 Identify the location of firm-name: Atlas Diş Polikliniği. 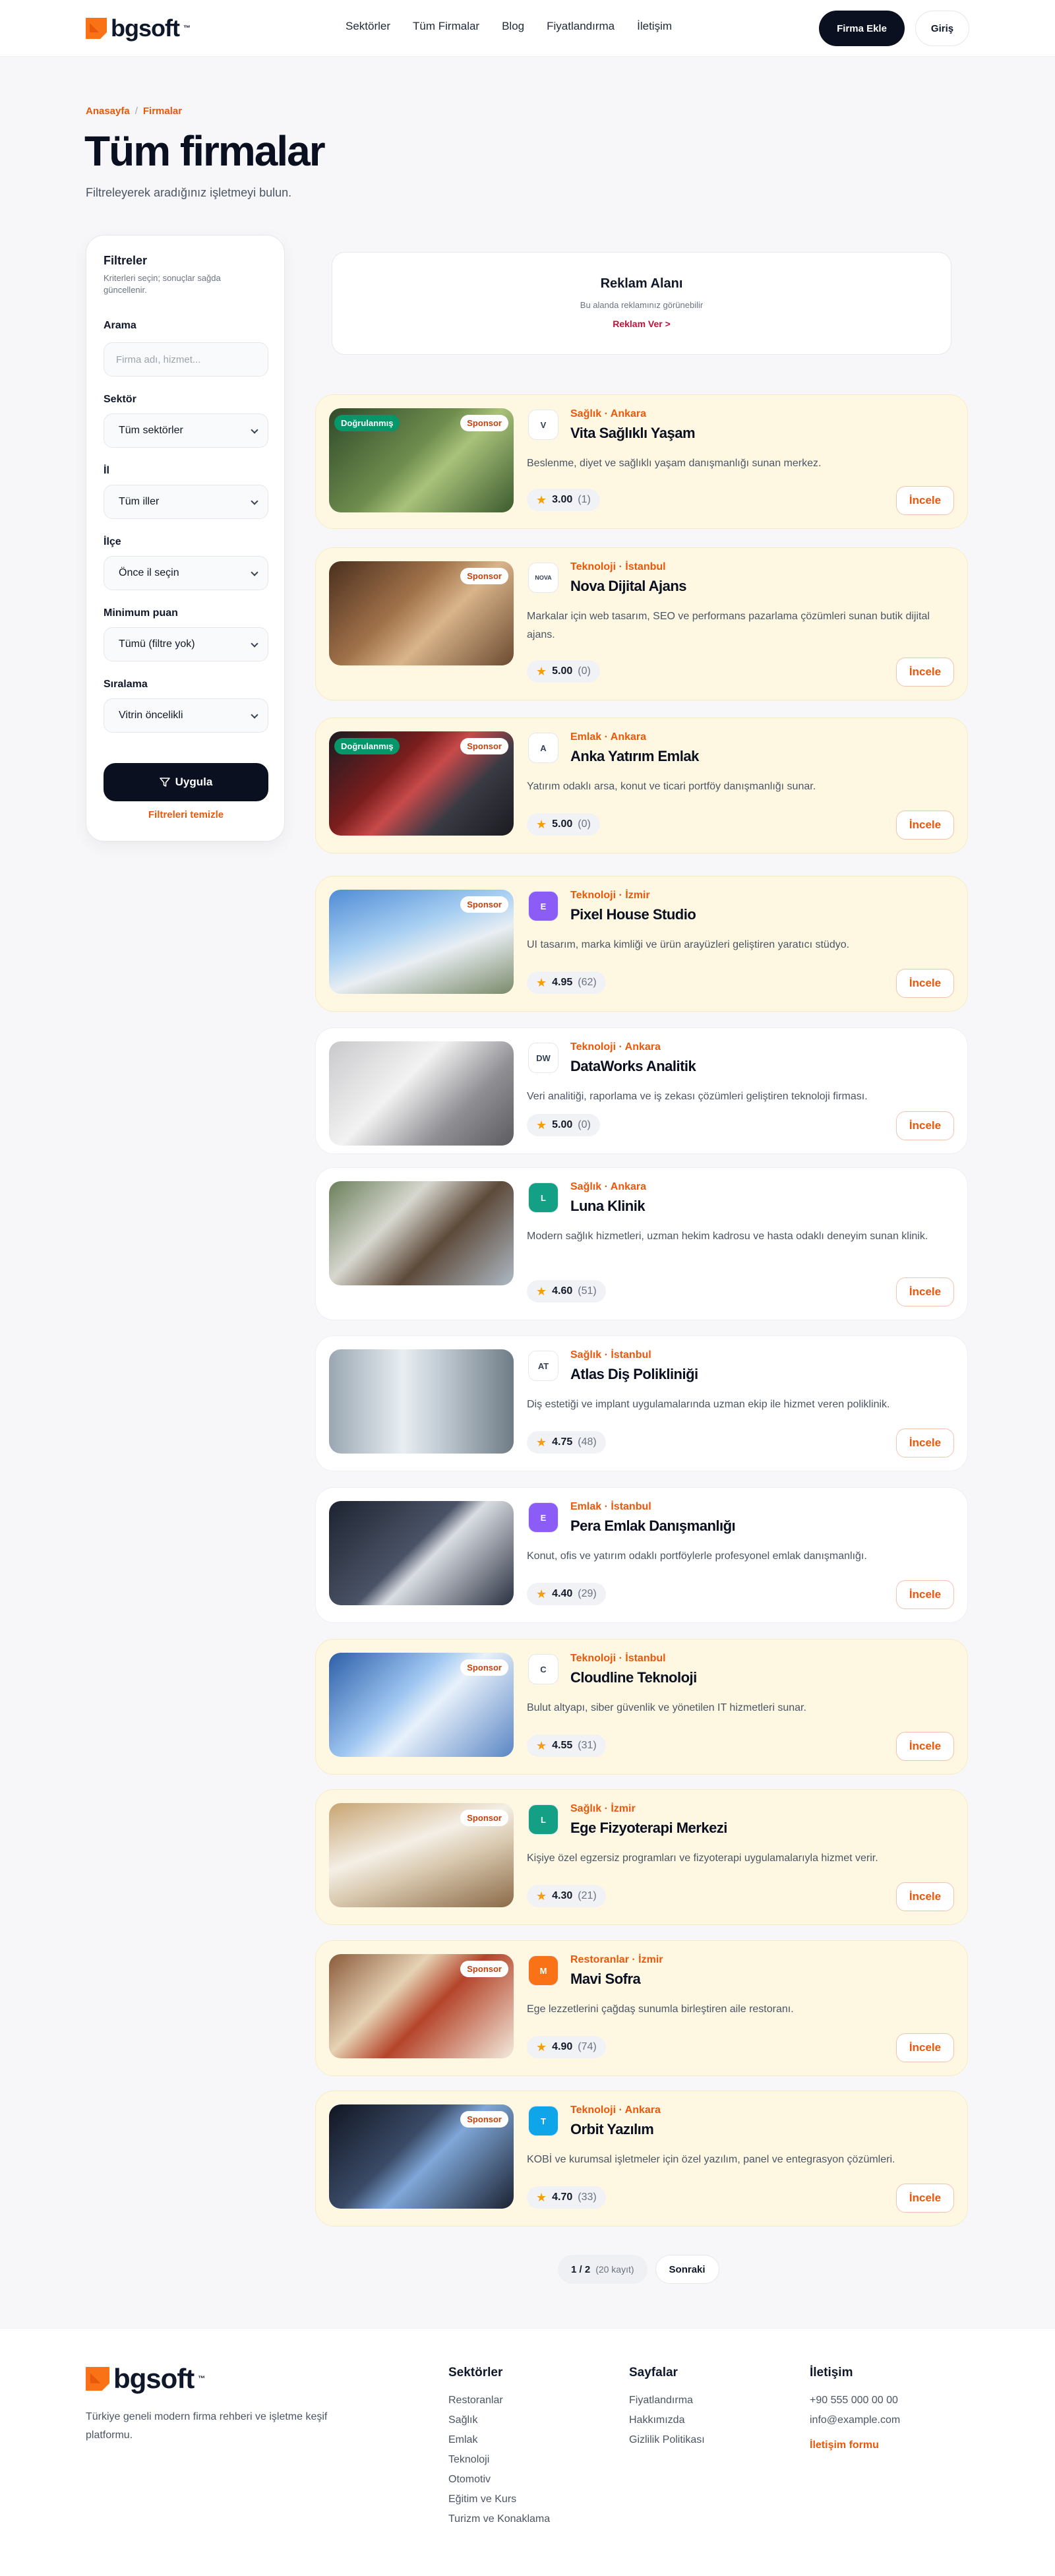
(634, 1374).